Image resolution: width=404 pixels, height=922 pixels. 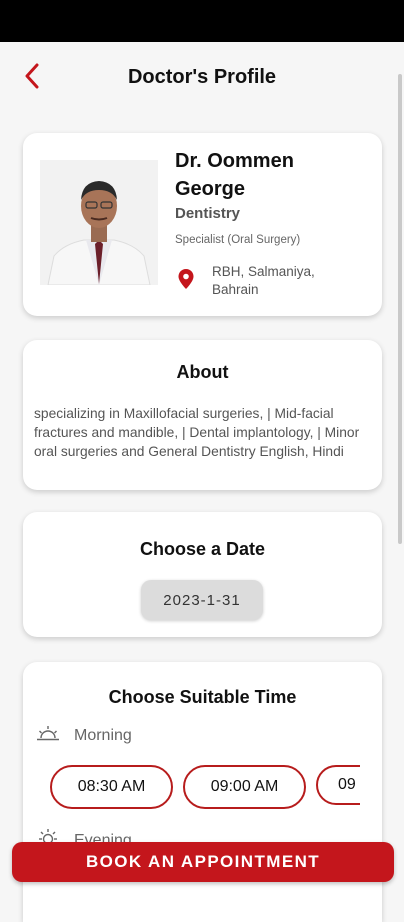 I want to click on scrollbar, so click(x=400, y=309).